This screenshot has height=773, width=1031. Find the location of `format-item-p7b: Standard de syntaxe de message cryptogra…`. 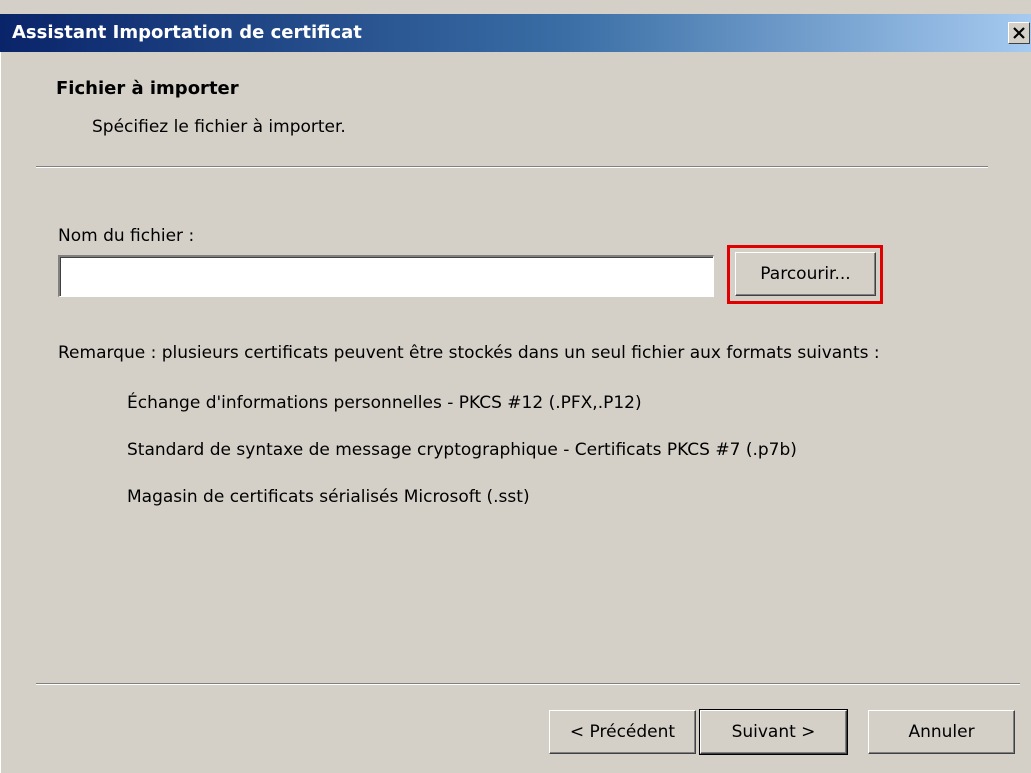

format-item-p7b: Standard de syntaxe de message cryptogra… is located at coordinates (462, 450).